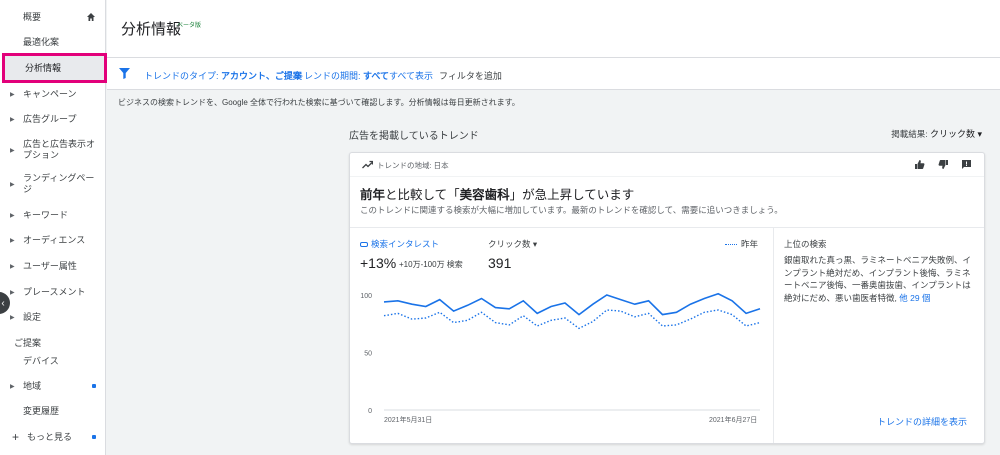 Image resolution: width=1000 pixels, height=455 pixels. Describe the element at coordinates (370, 411) in the screenshot. I see `chart-y-tick: 0` at that location.